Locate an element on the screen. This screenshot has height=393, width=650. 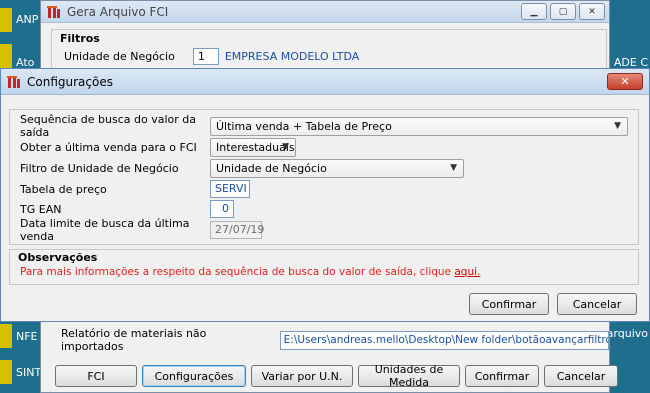
window-titlebar: Gera Arquivo FCI ▁ ▢ ✕ is located at coordinates (325, 12).